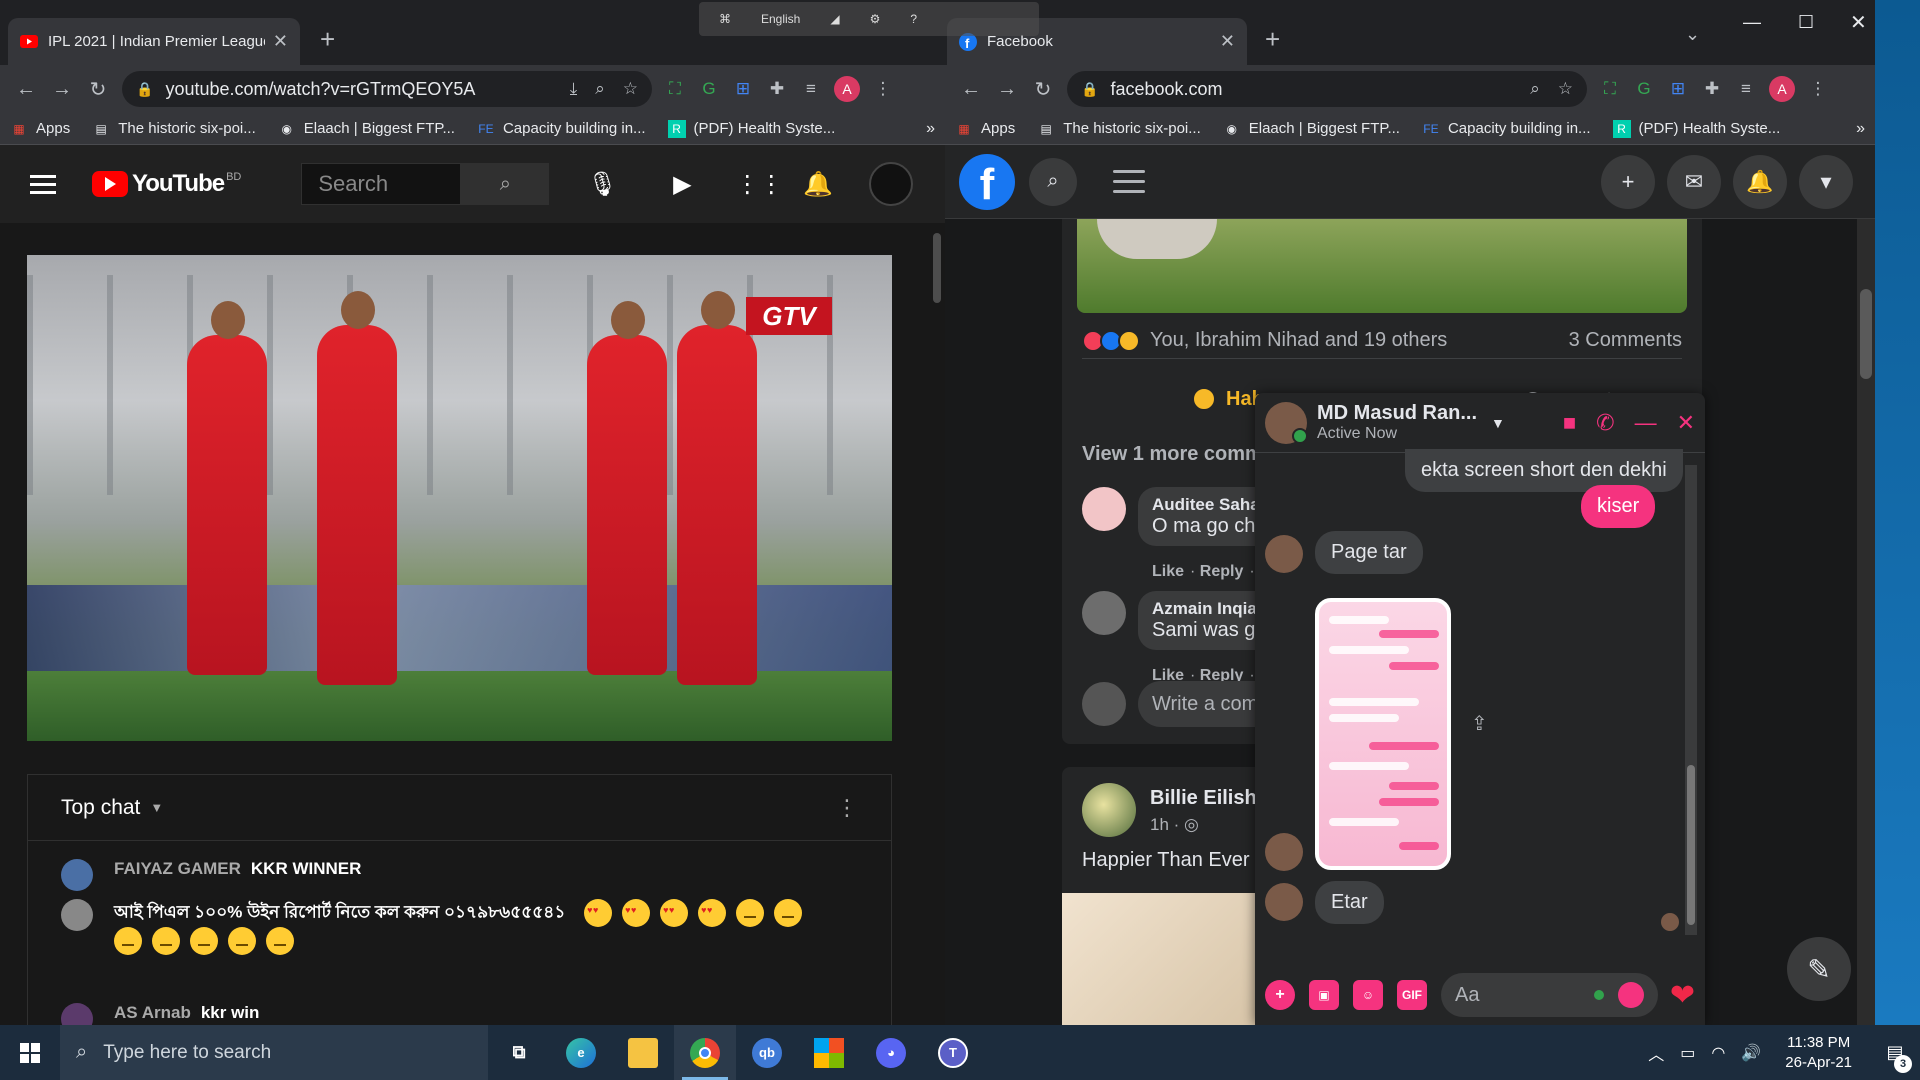 This screenshot has height=1080, width=1920. What do you see at coordinates (937, 268) in the screenshot?
I see `page-scrollbar` at bounding box center [937, 268].